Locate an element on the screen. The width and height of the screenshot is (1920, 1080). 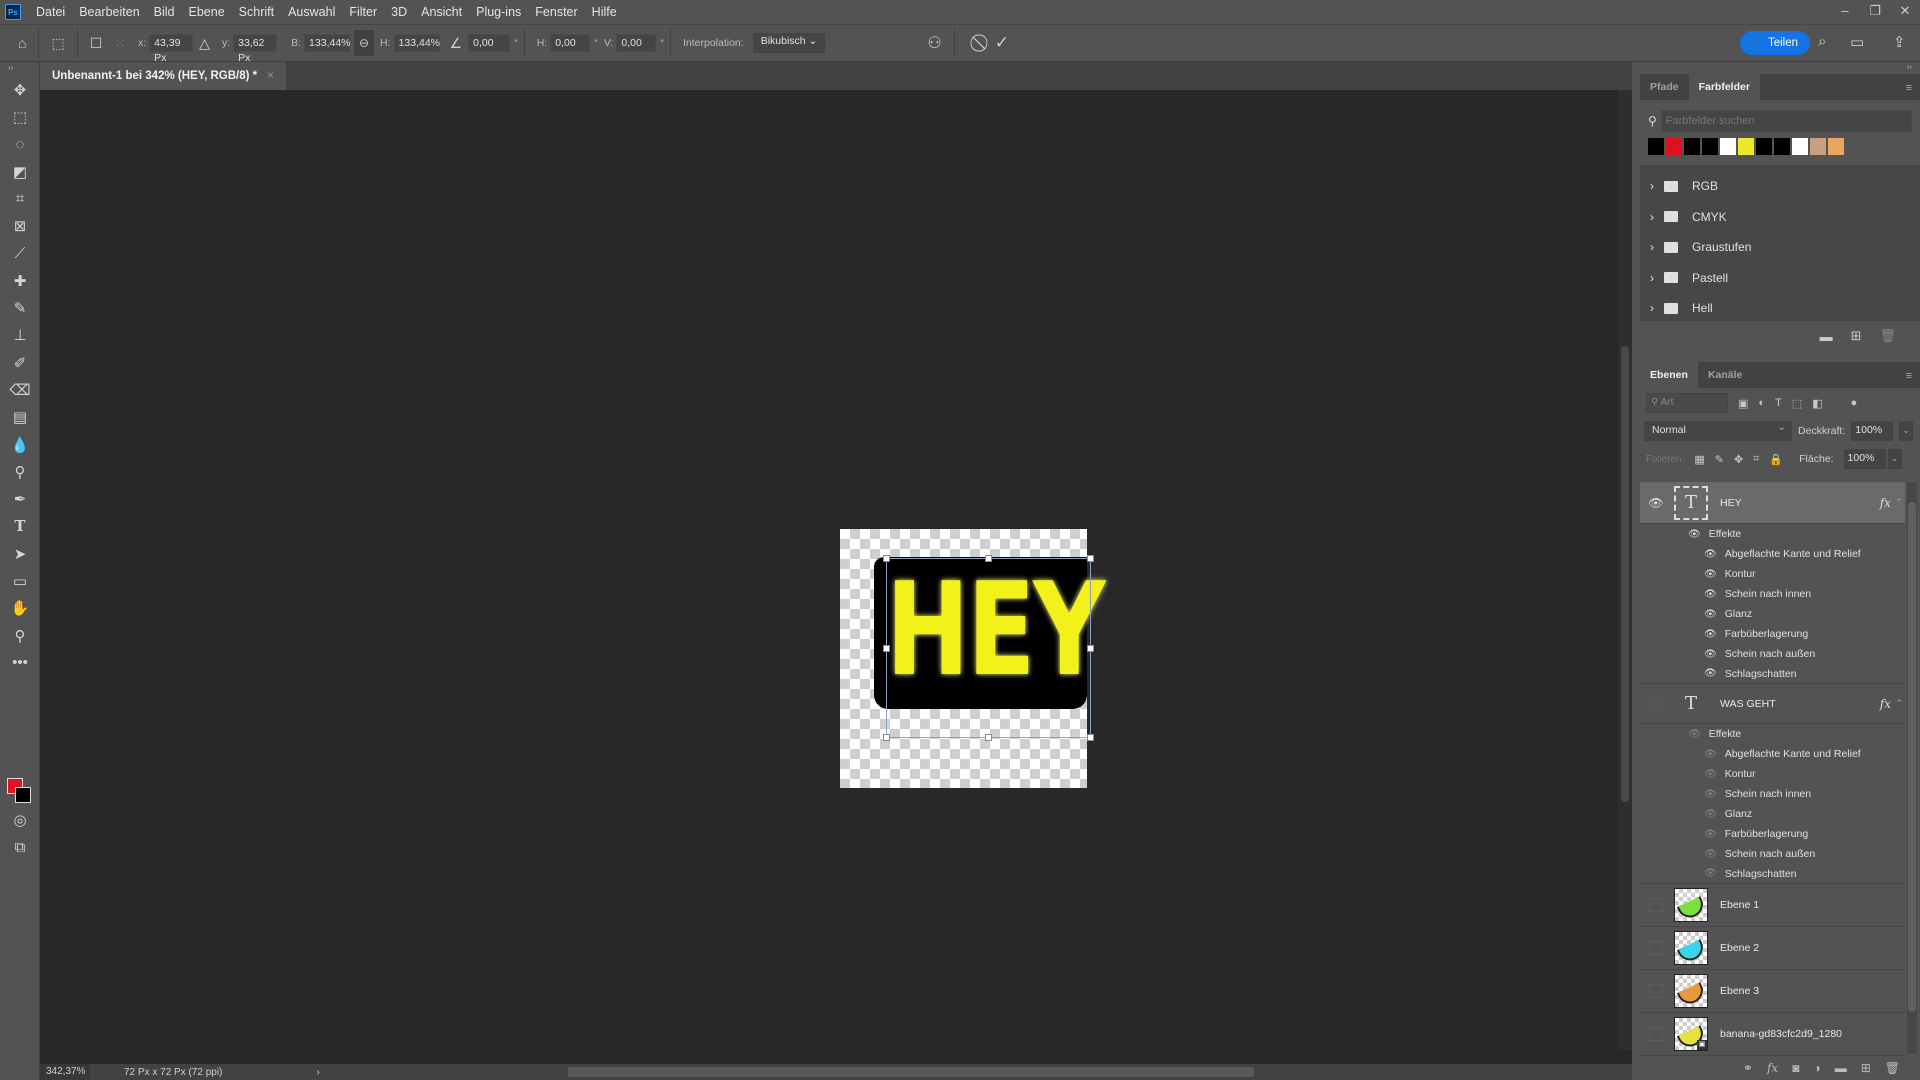
hand-tool-icon: ✋ is located at coordinates (20, 608).